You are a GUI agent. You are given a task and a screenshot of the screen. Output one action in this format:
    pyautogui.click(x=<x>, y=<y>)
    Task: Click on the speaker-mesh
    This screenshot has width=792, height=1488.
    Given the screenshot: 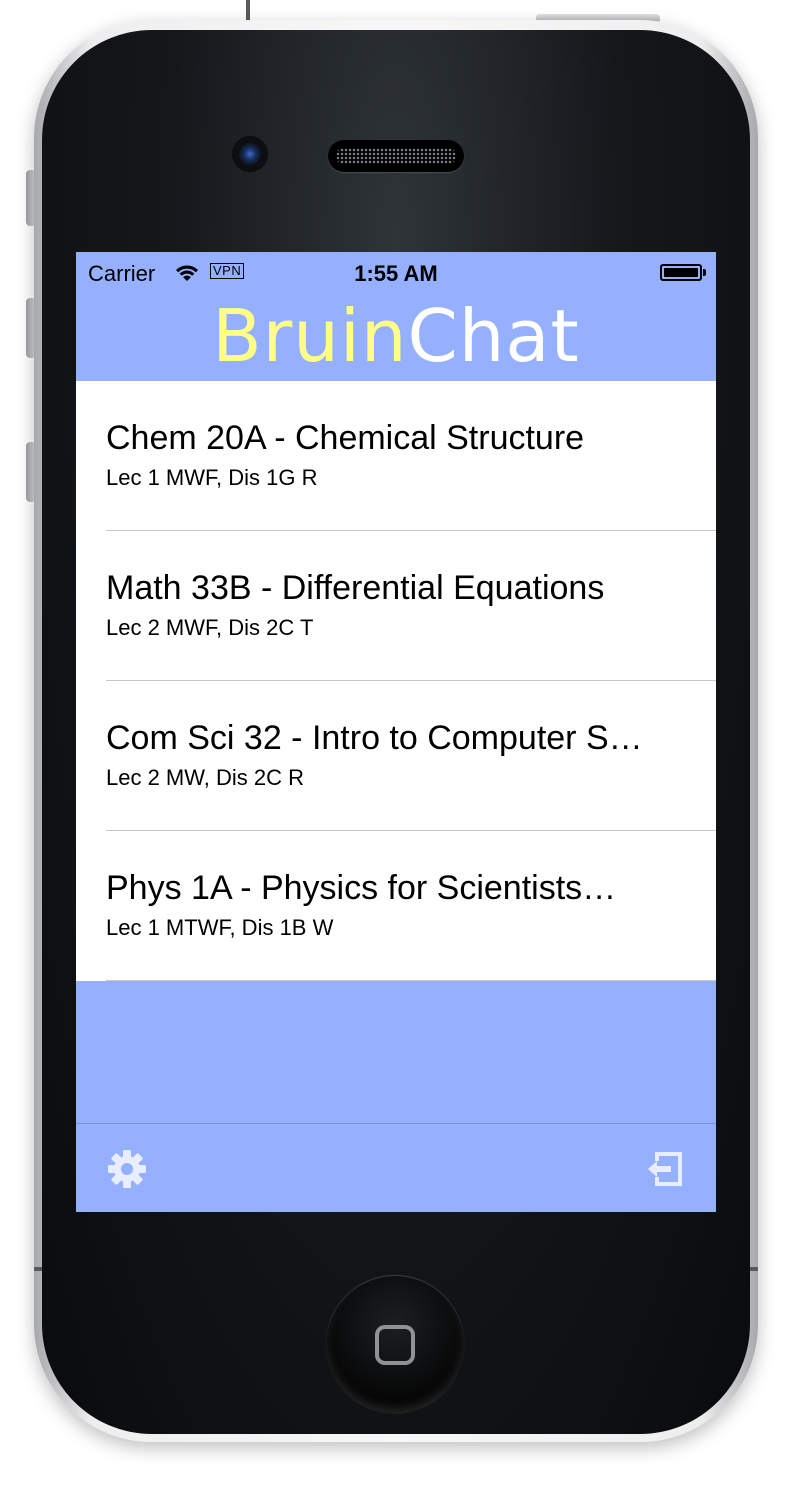 What is the action you would take?
    pyautogui.click(x=396, y=156)
    